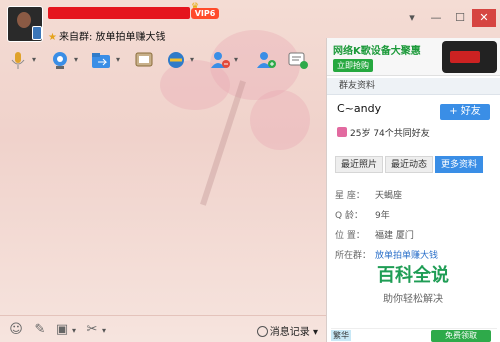 Image resolution: width=500 pixels, height=342 pixels. Describe the element at coordinates (349, 216) in the screenshot. I see `detail-key: Q 龄：` at that location.